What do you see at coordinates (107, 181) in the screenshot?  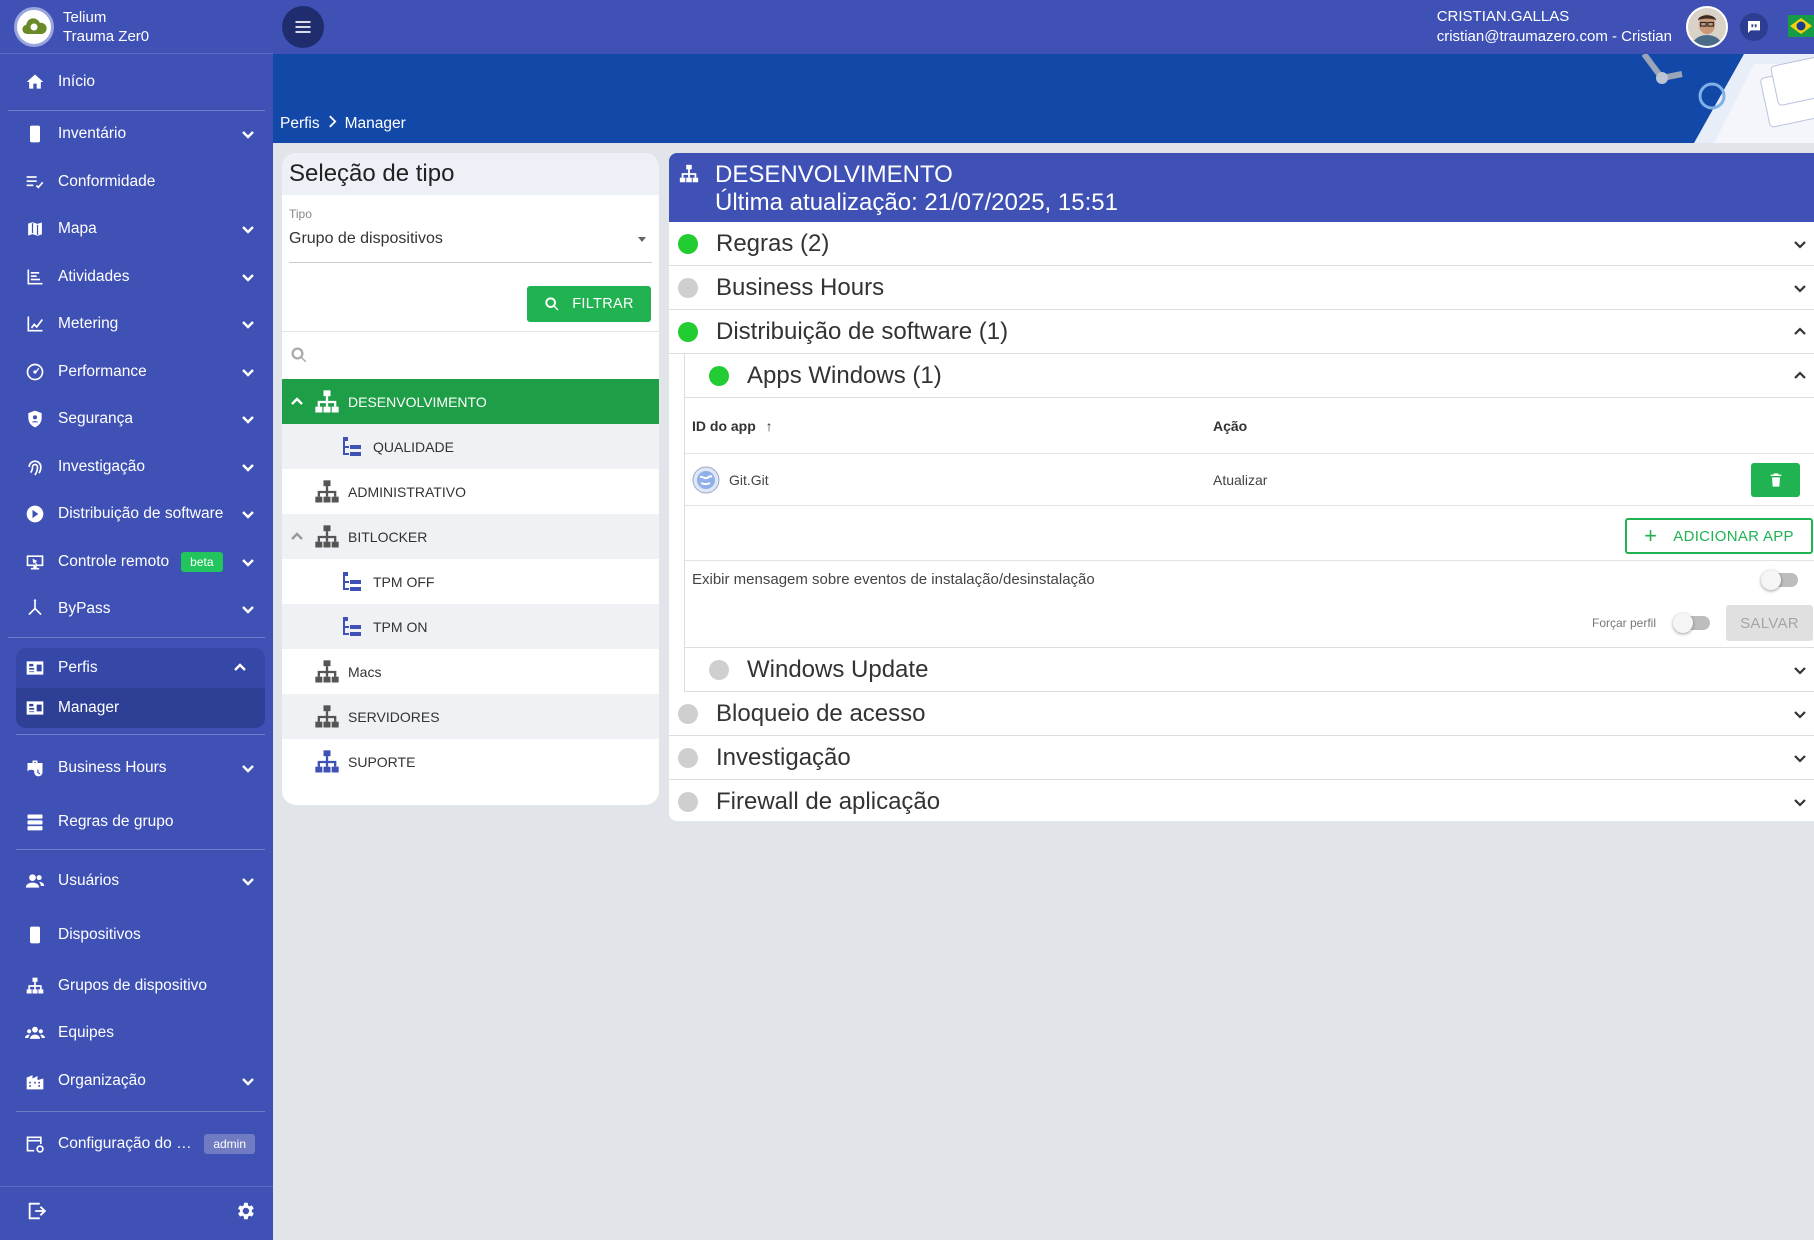 I see `sidebar-item-label: Conformidade` at bounding box center [107, 181].